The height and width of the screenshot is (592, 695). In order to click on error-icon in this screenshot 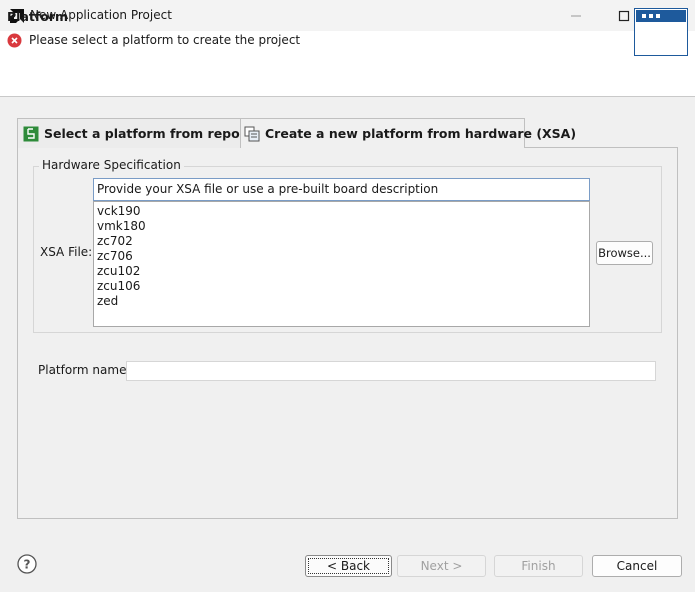, I will do `click(14, 40)`.